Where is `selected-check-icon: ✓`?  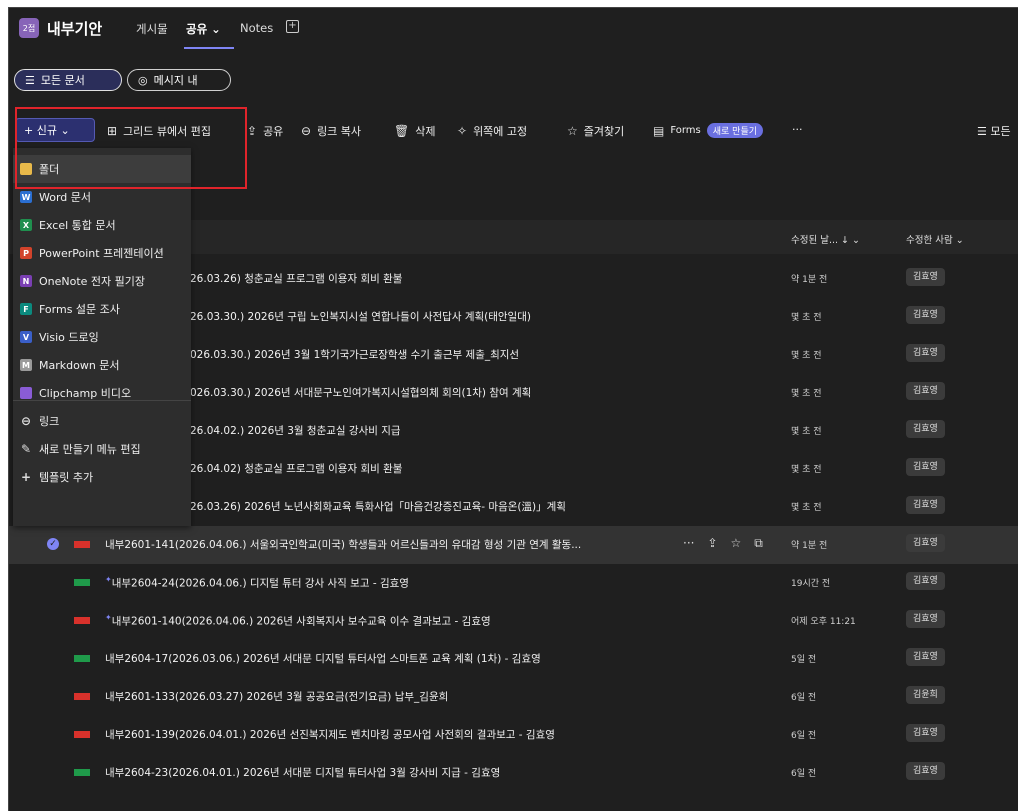
selected-check-icon: ✓ is located at coordinates (53, 544).